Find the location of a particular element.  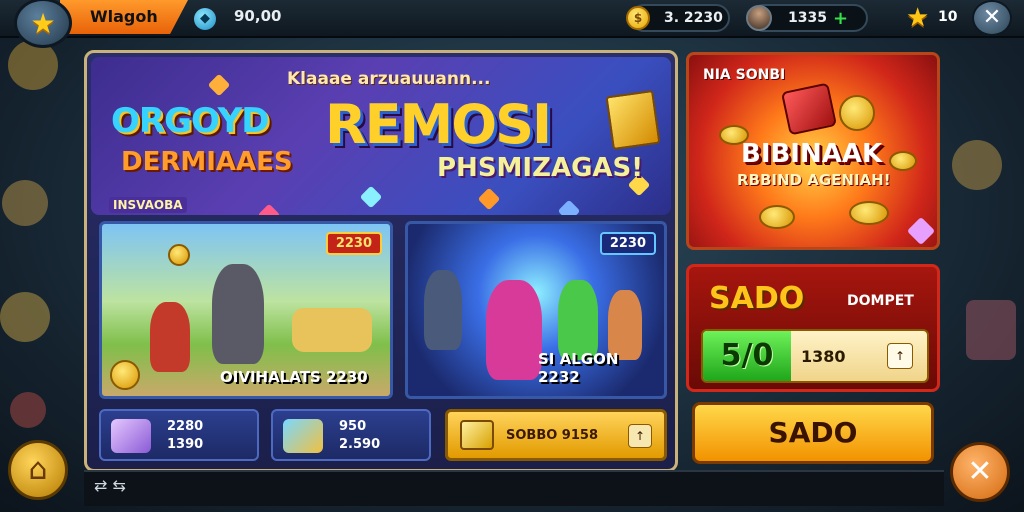

friends-value: 1335 is located at coordinates (807, 18).